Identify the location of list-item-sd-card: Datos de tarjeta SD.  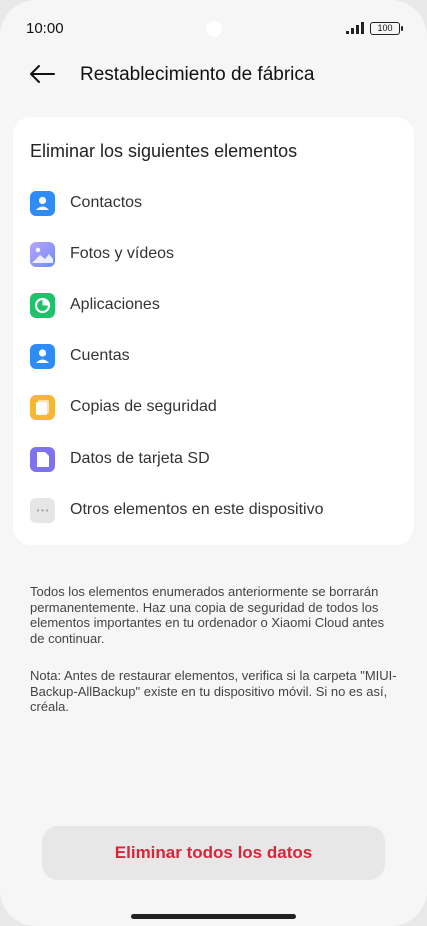
(215, 459).